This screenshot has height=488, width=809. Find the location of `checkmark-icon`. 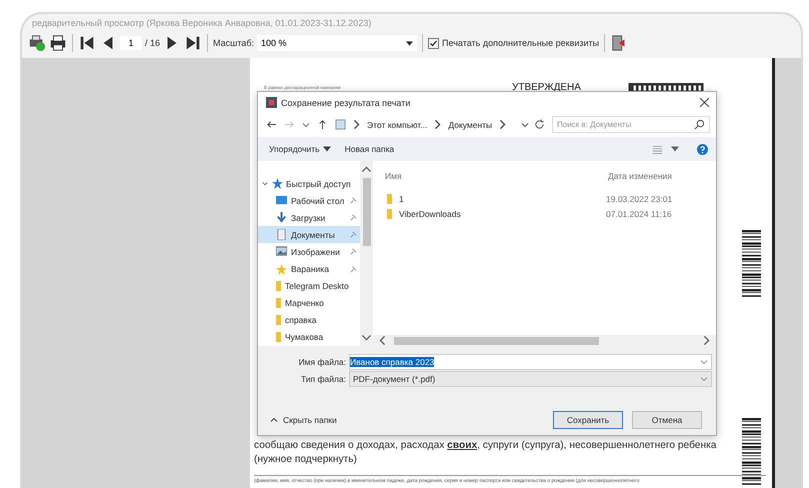

checkmark-icon is located at coordinates (433, 43).